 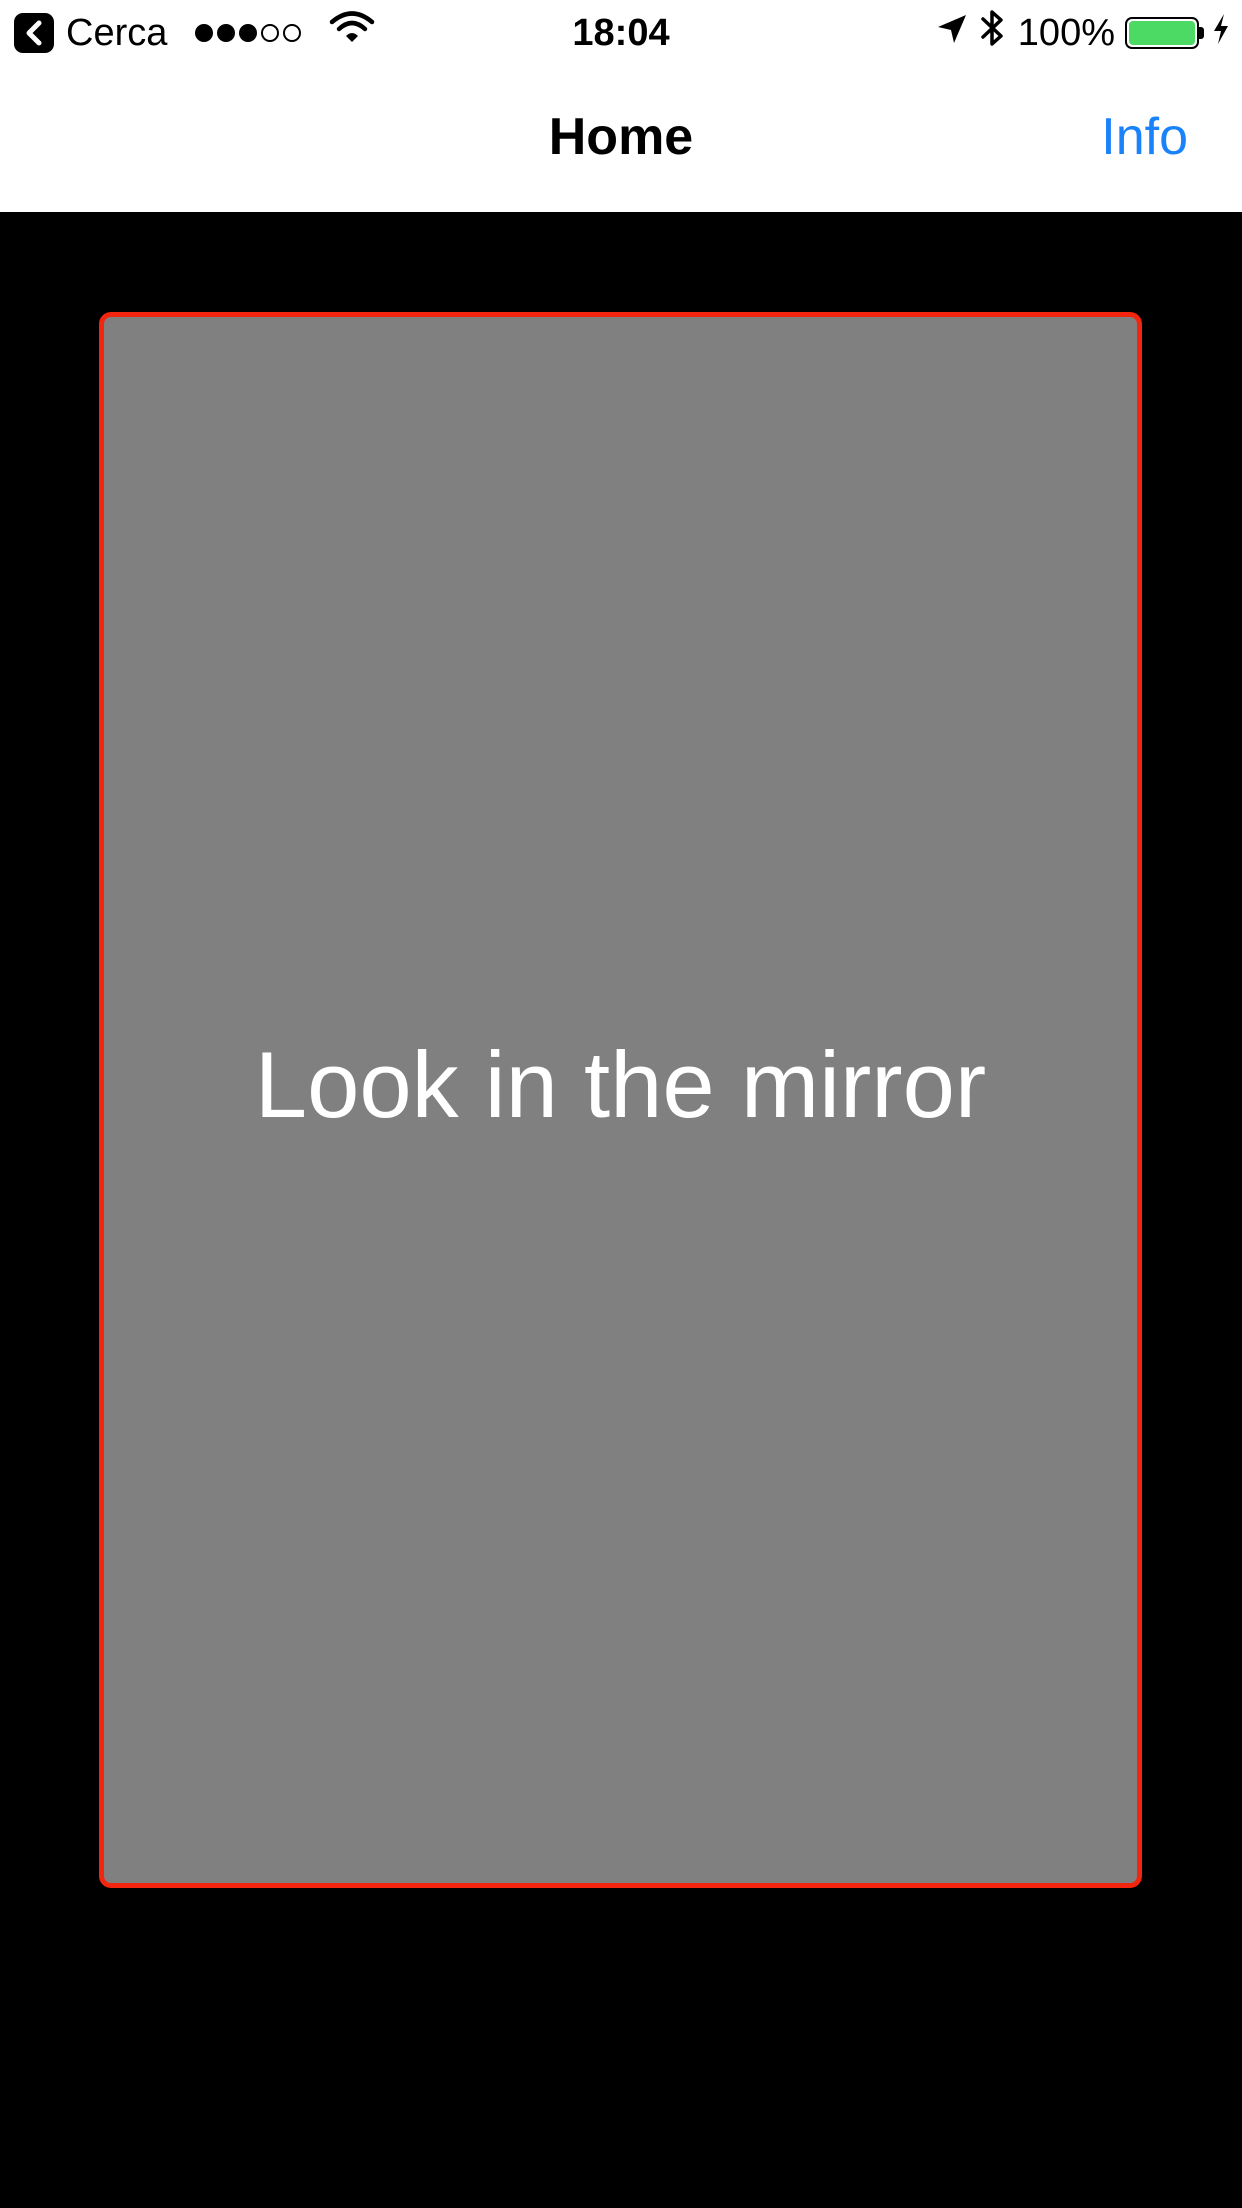 I want to click on battery-fill, so click(x=1162, y=33).